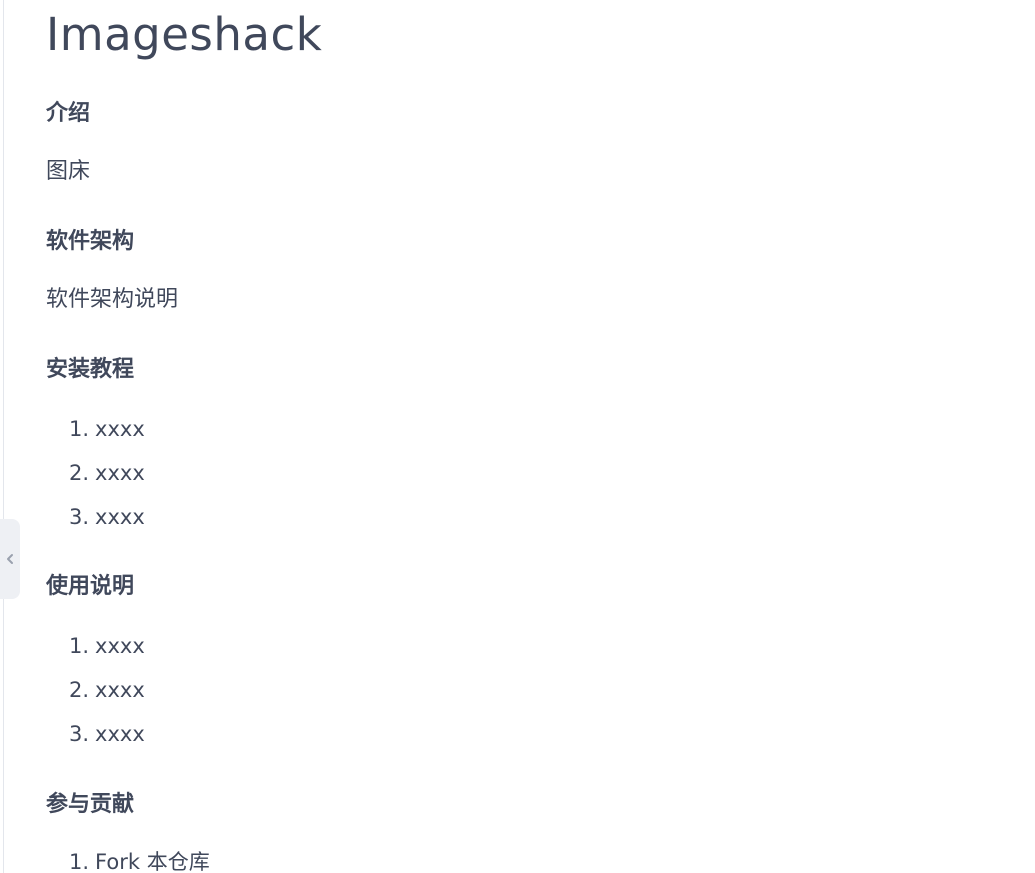 Image resolution: width=1035 pixels, height=873 pixels. I want to click on section-paragraph-intro: 图床, so click(68, 171).